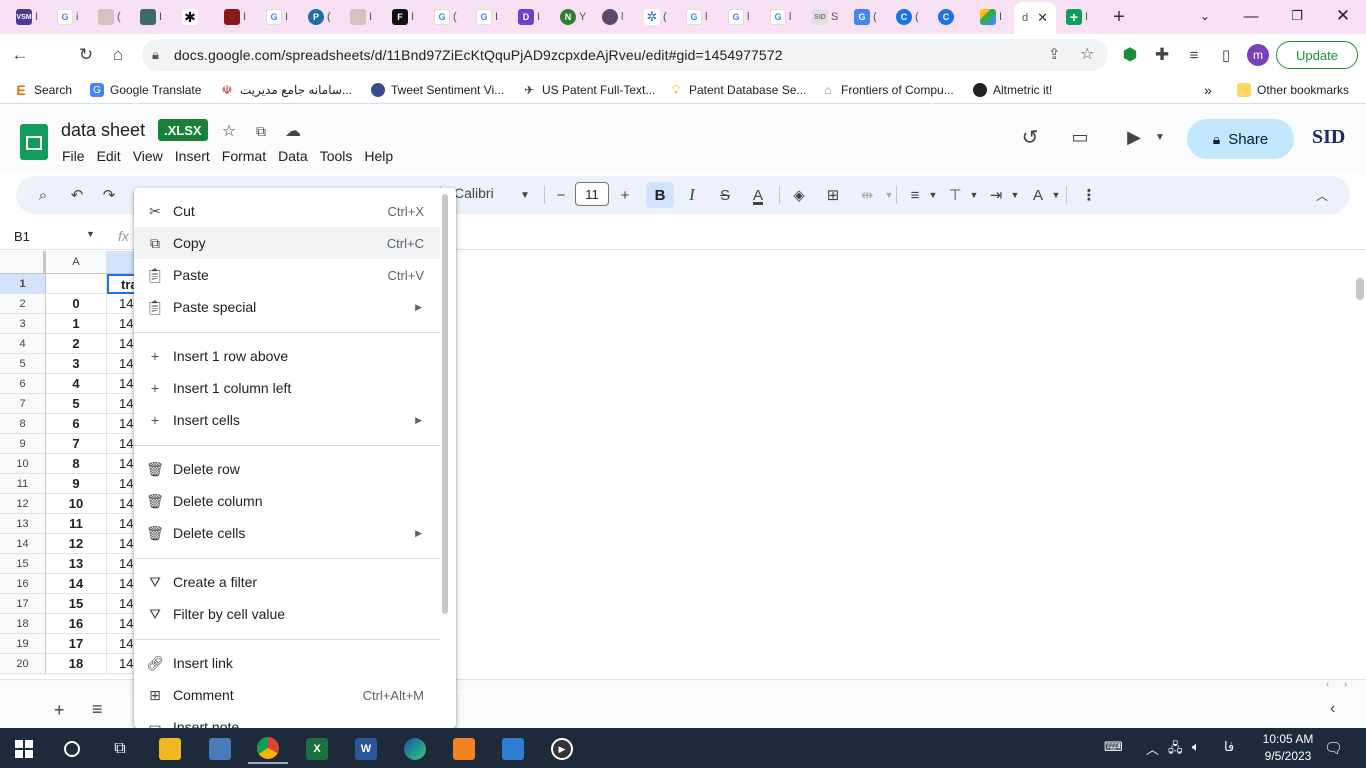 The image size is (1366, 768). What do you see at coordinates (1035, 18) in the screenshot?
I see `browser-tab-active: d ✕` at bounding box center [1035, 18].